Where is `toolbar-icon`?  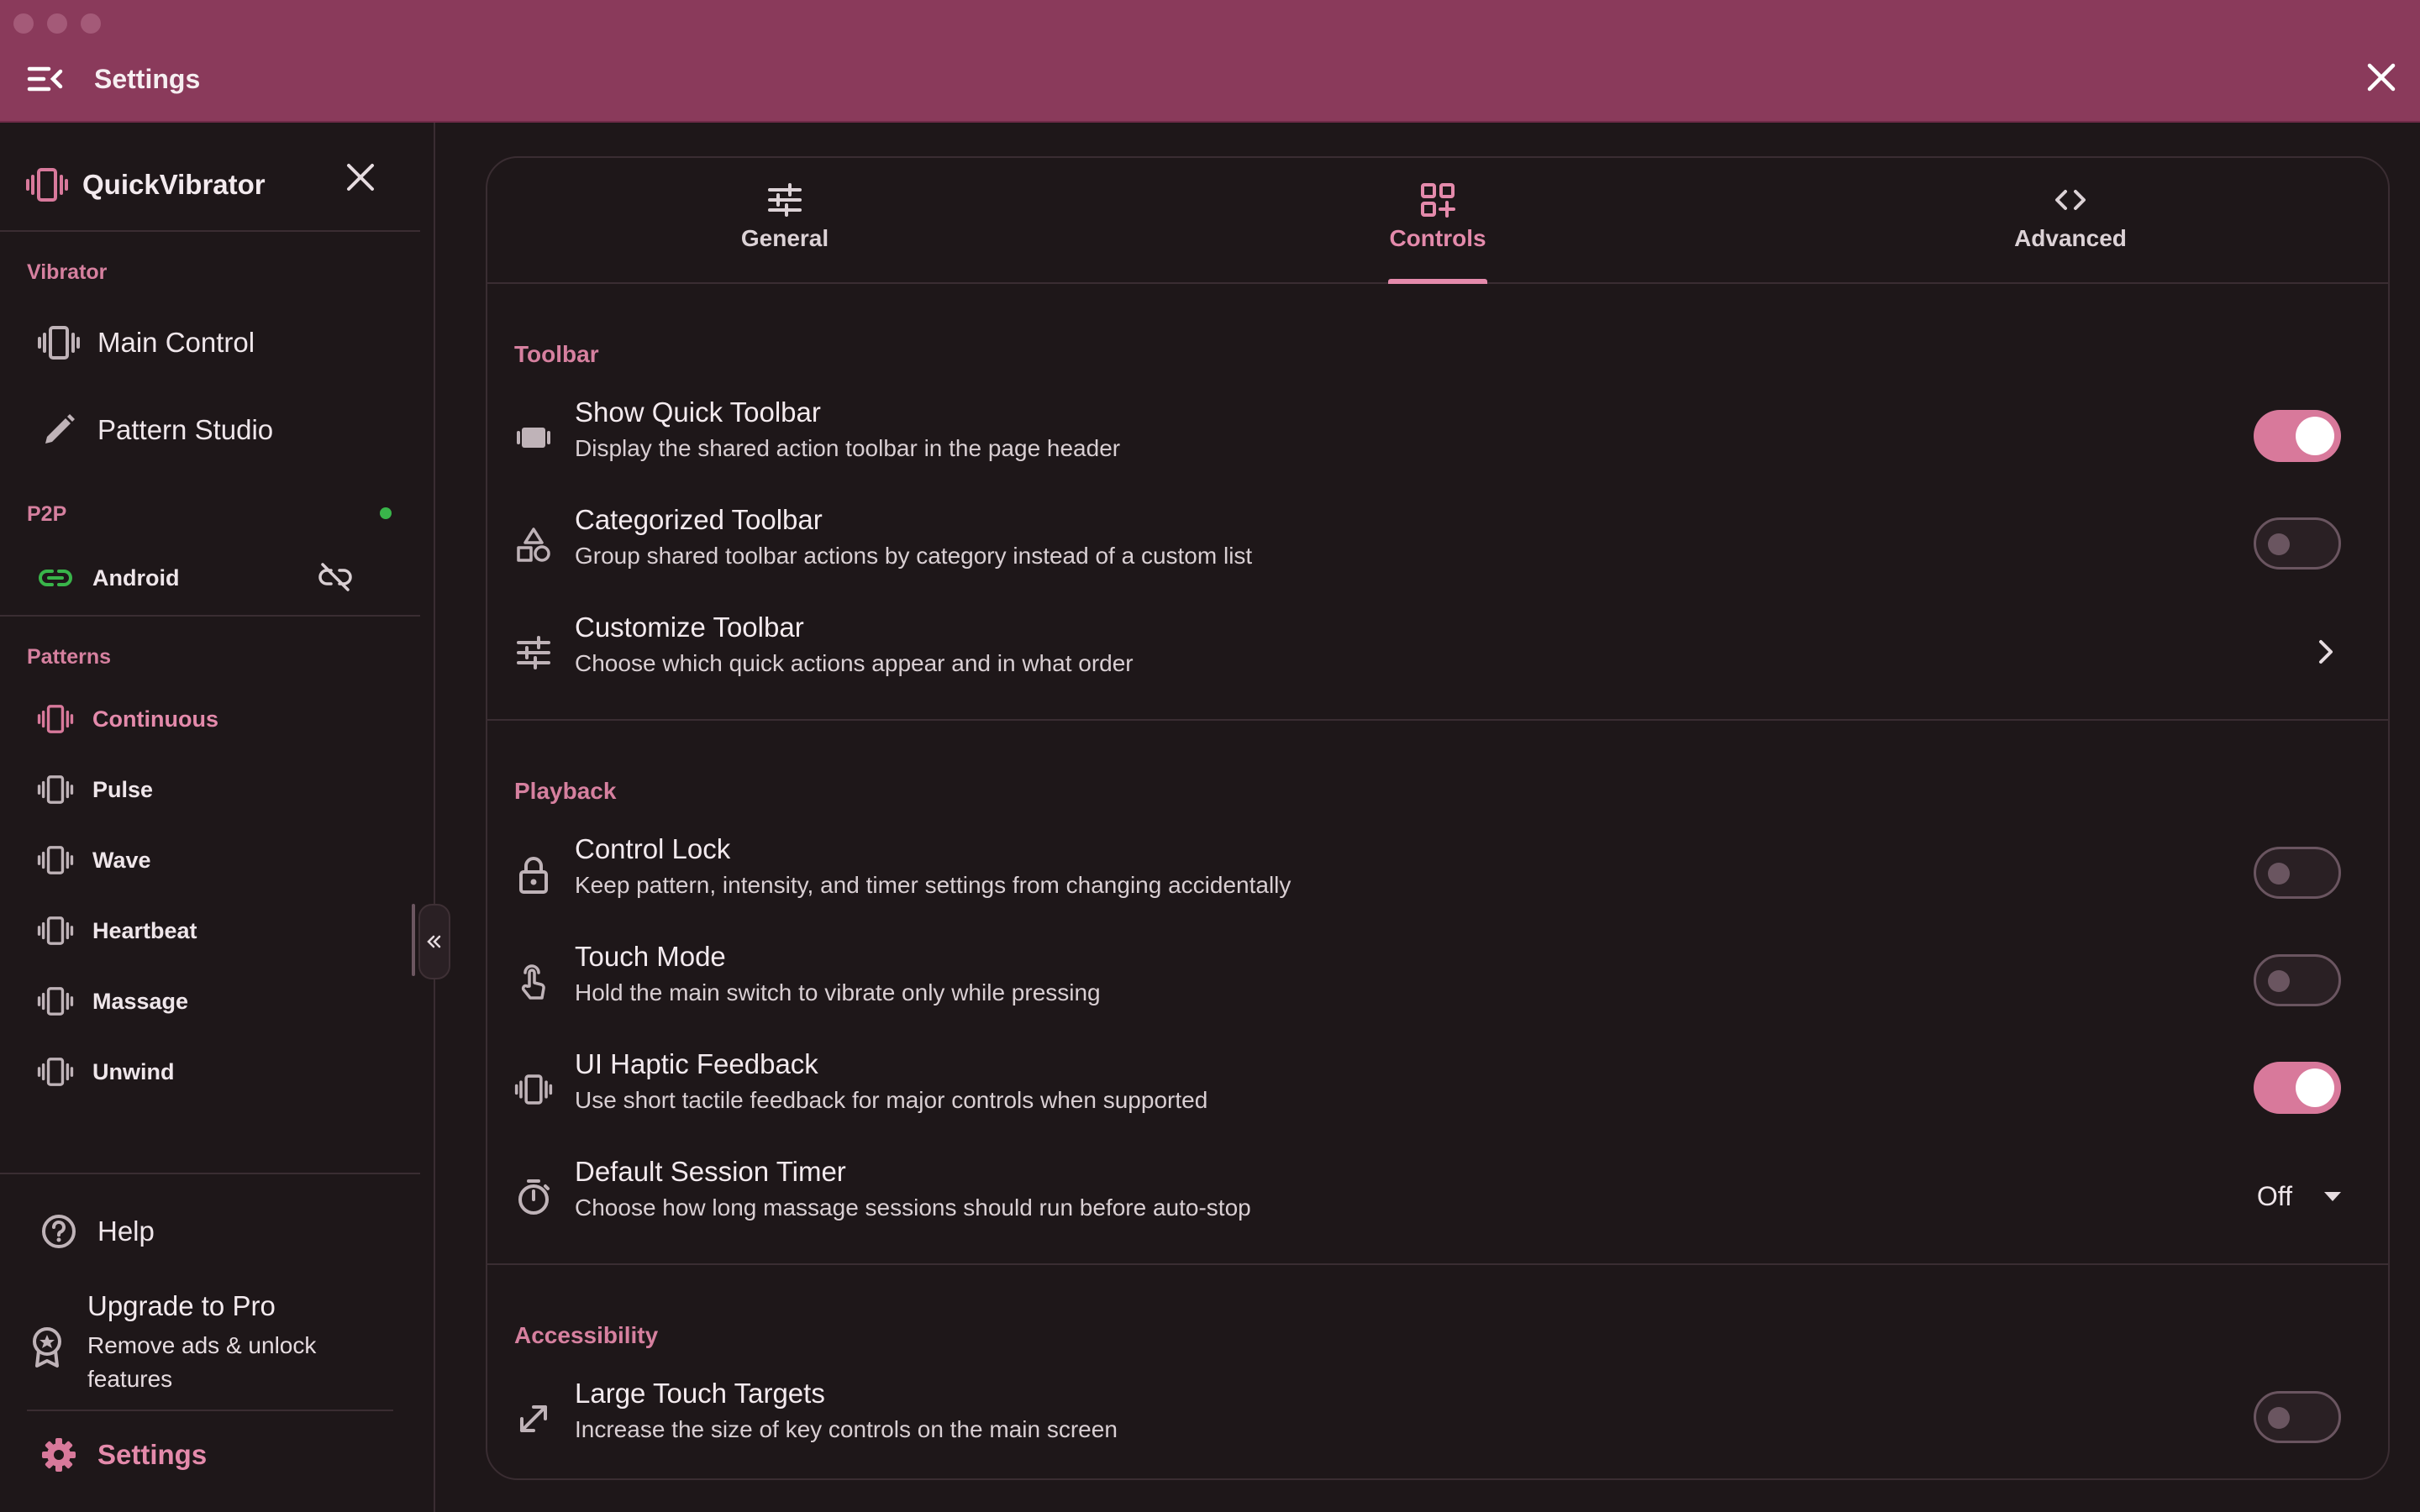
toolbar-icon is located at coordinates (533, 438).